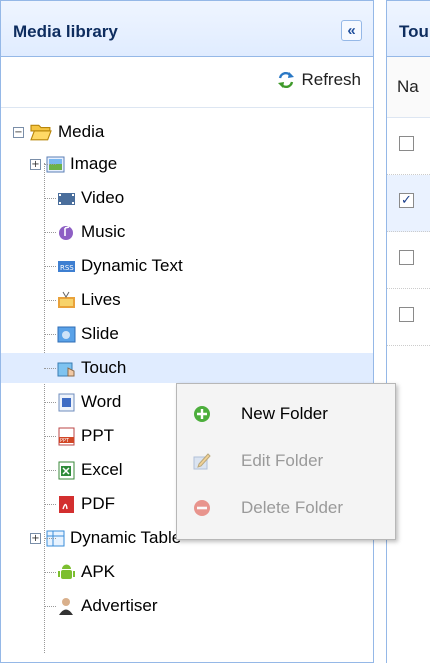 This screenshot has width=430, height=663. Describe the element at coordinates (98, 571) in the screenshot. I see `tree-label: APK` at that location.